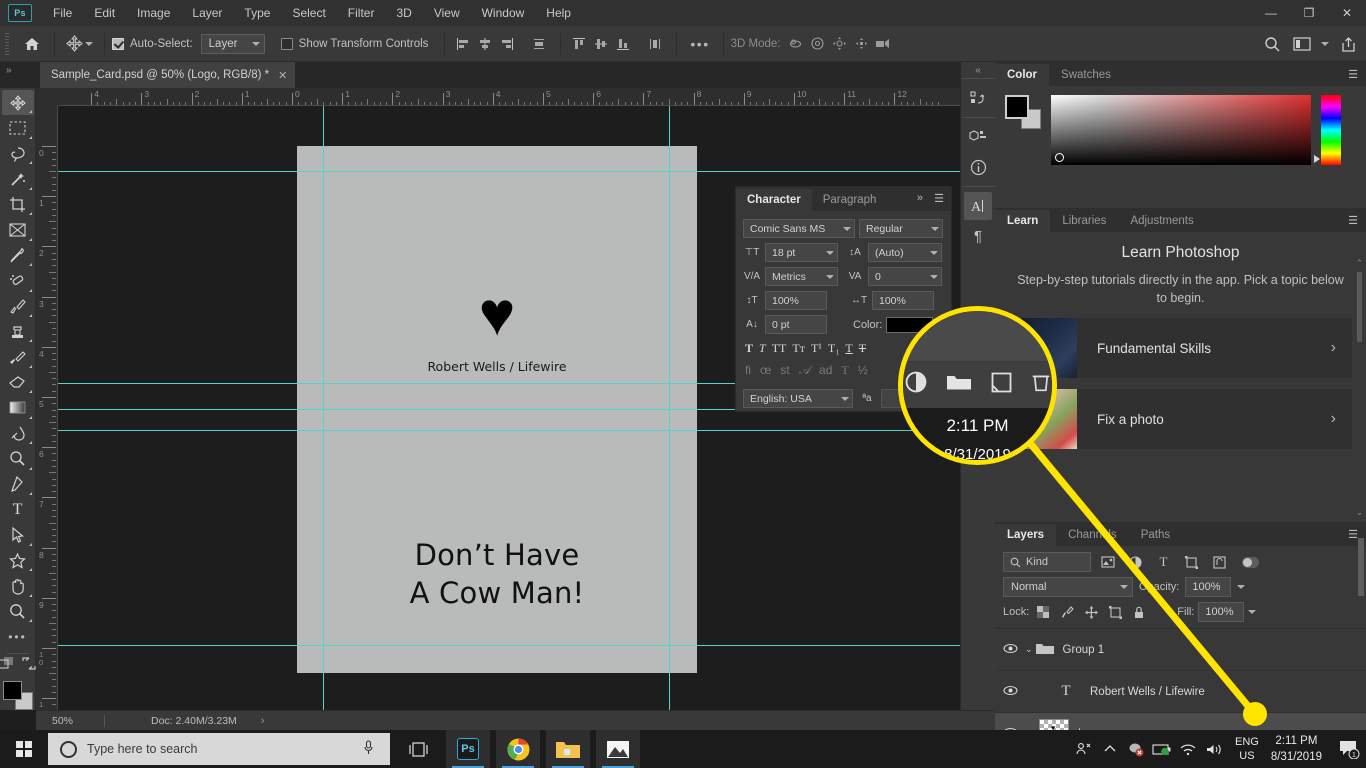  What do you see at coordinates (779, 348) in the screenshot?
I see `all-caps-button: TT` at bounding box center [779, 348].